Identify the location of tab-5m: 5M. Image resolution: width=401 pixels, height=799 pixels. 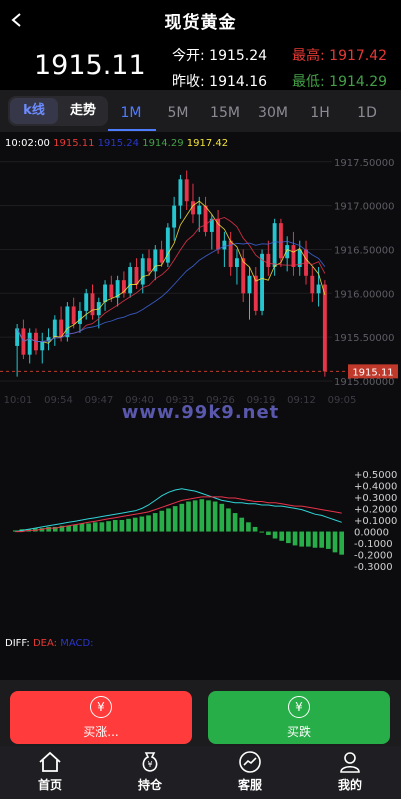
(178, 113).